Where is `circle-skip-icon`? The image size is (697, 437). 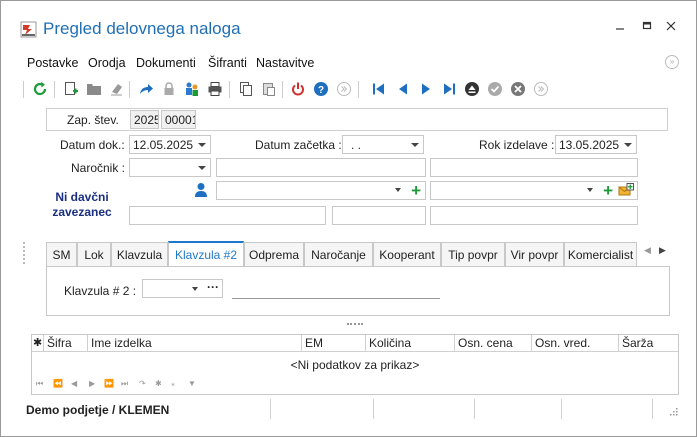 circle-skip-icon is located at coordinates (344, 89).